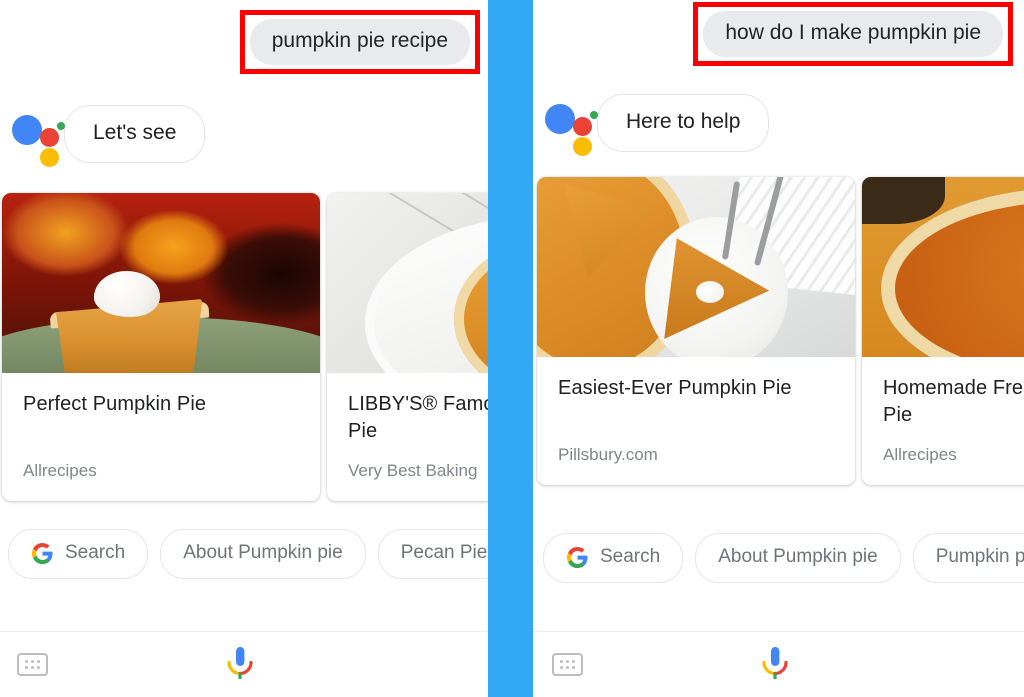 This screenshot has height=697, width=1024. Describe the element at coordinates (683, 123) in the screenshot. I see `assistant-reply-bubble: Here to help` at that location.